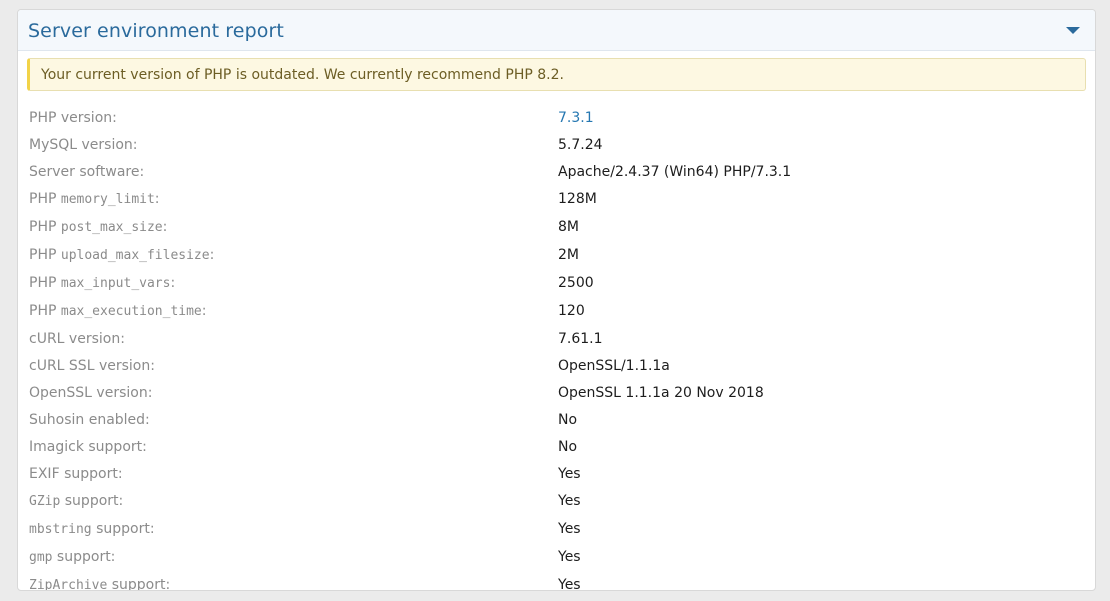 This screenshot has width=1110, height=601. What do you see at coordinates (60, 529) in the screenshot?
I see `row-label-code: mbstring` at bounding box center [60, 529].